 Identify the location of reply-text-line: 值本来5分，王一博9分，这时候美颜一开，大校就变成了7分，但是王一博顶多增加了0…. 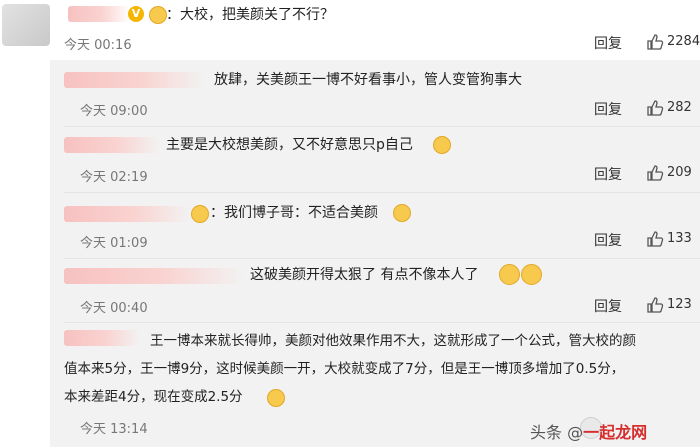
(344, 369).